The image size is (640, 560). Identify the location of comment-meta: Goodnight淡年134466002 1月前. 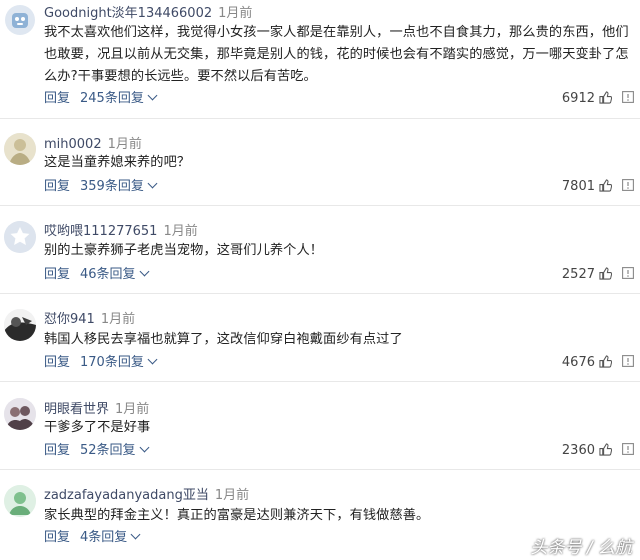
(148, 12).